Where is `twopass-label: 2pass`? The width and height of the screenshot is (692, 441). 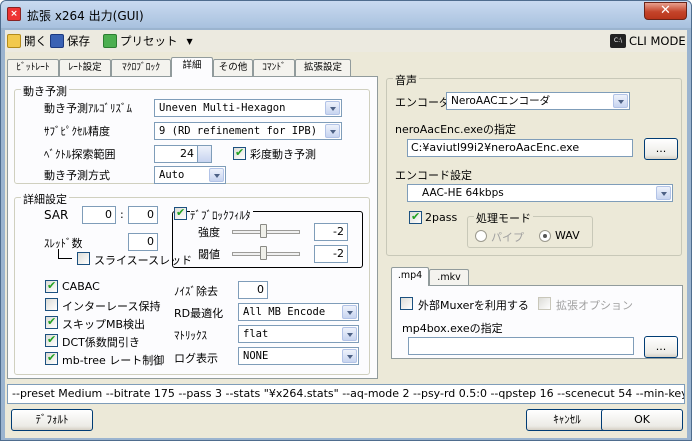 twopass-label: 2pass is located at coordinates (441, 217).